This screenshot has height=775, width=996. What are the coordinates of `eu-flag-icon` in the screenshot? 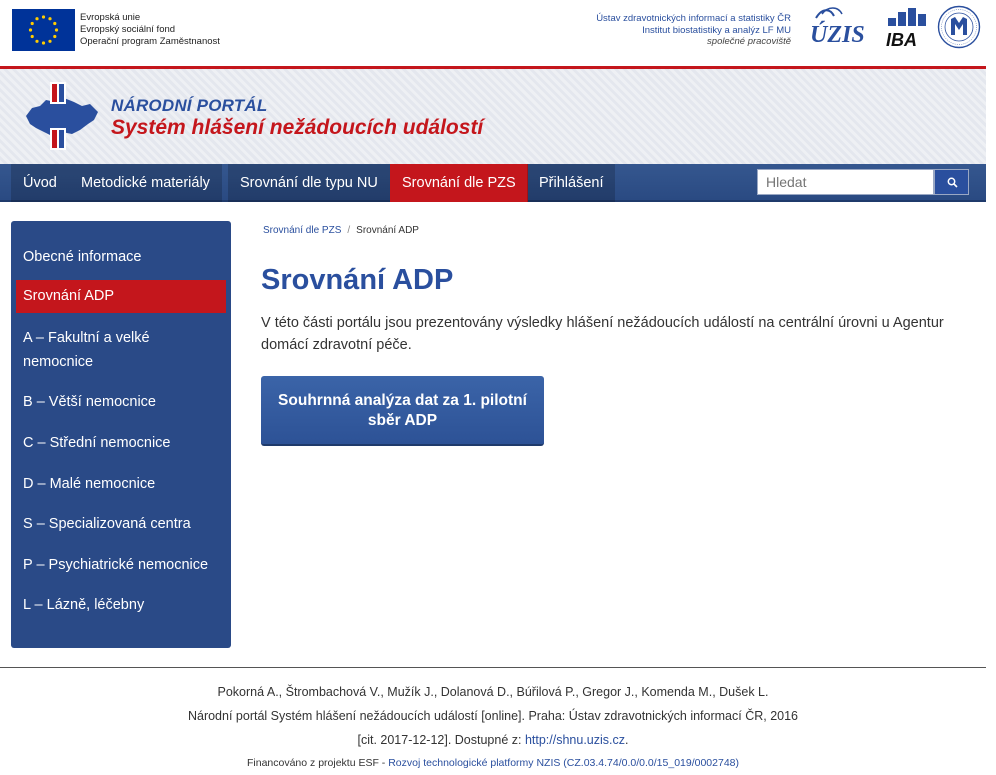 It's located at (43, 30).